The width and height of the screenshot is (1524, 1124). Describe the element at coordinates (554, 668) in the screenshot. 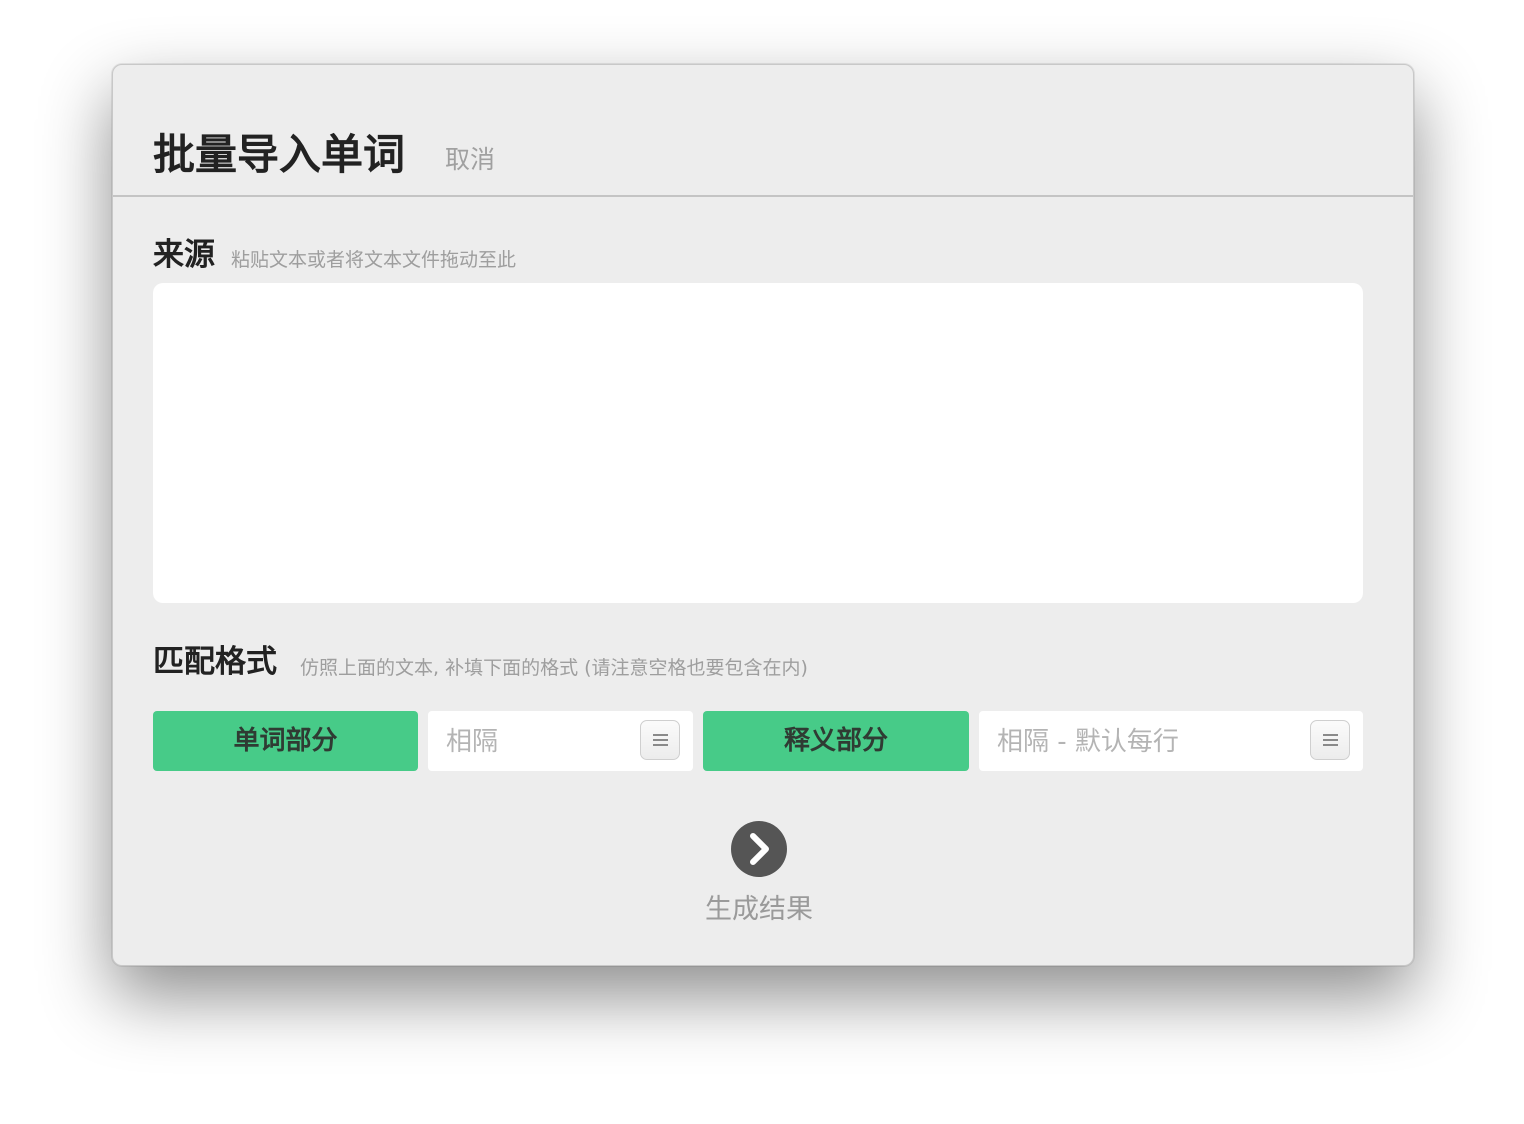

I see `format-hint: 仿照上面的文本, 补填下面的格式 (请注意空格也要包含在内)` at that location.